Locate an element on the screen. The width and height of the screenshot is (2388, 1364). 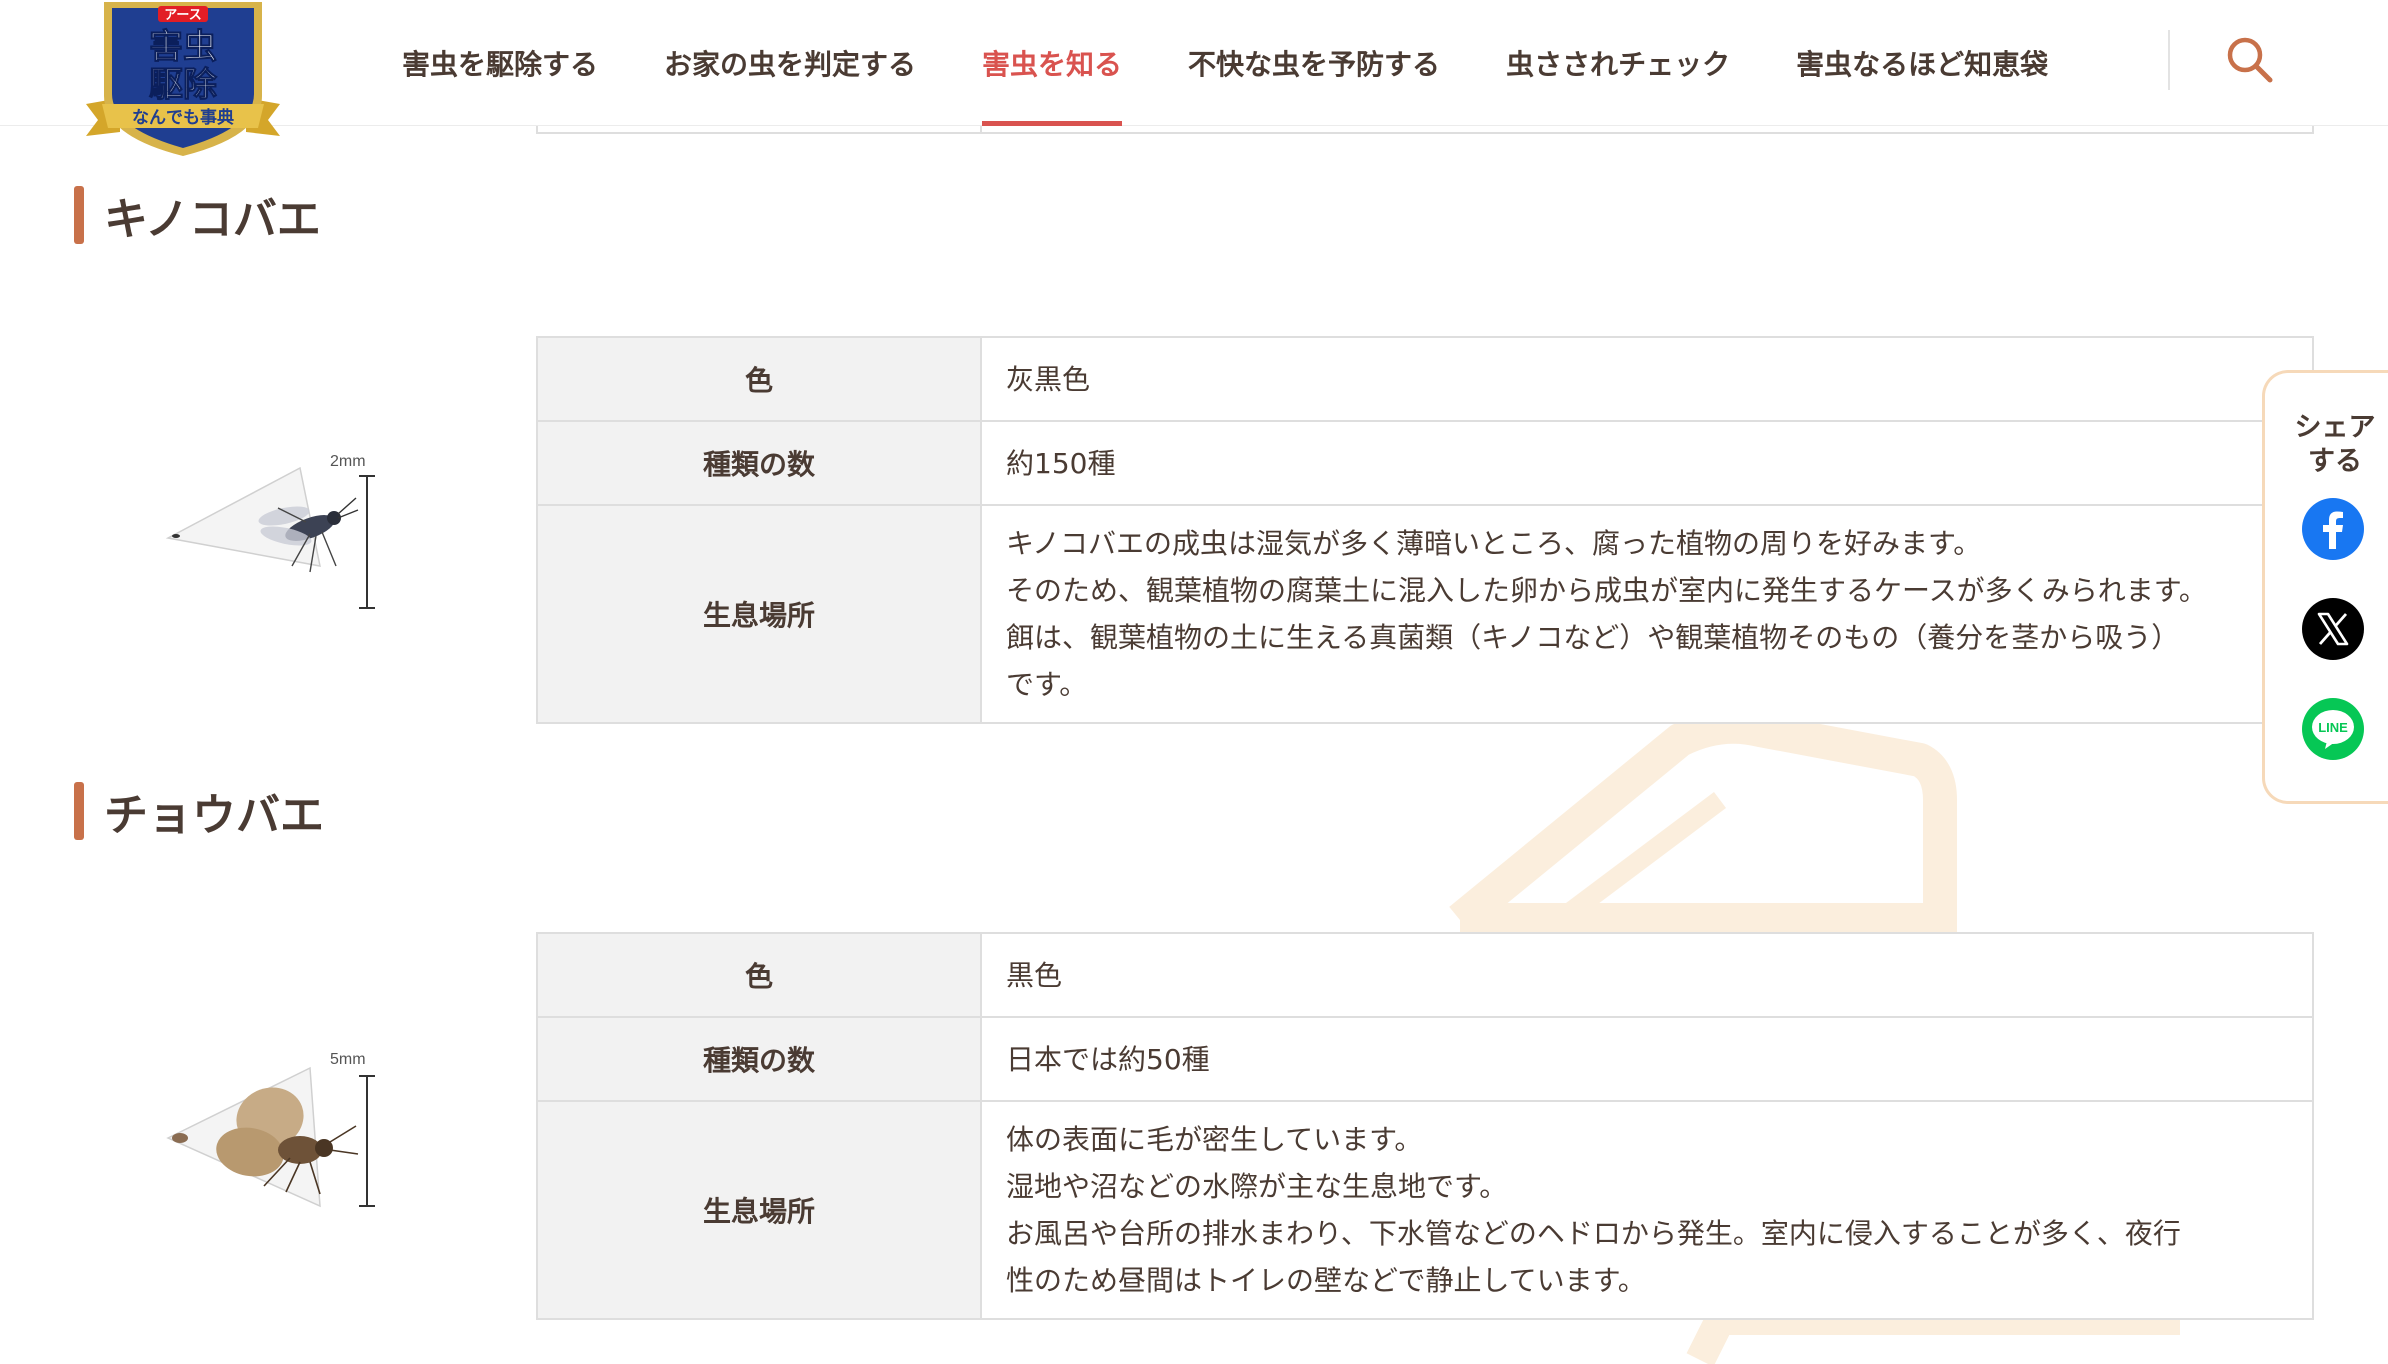
share-panel: シェア する LINE is located at coordinates (2325, 587).